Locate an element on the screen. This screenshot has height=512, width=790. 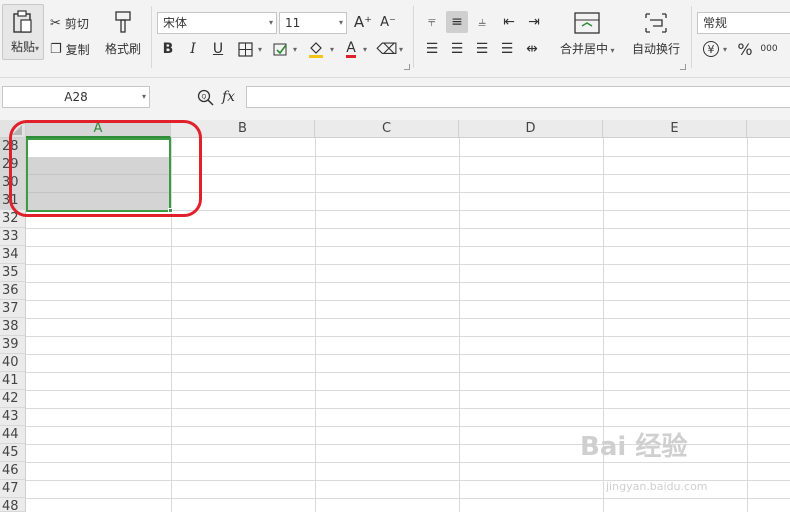
column-header-f is located at coordinates (768, 129).